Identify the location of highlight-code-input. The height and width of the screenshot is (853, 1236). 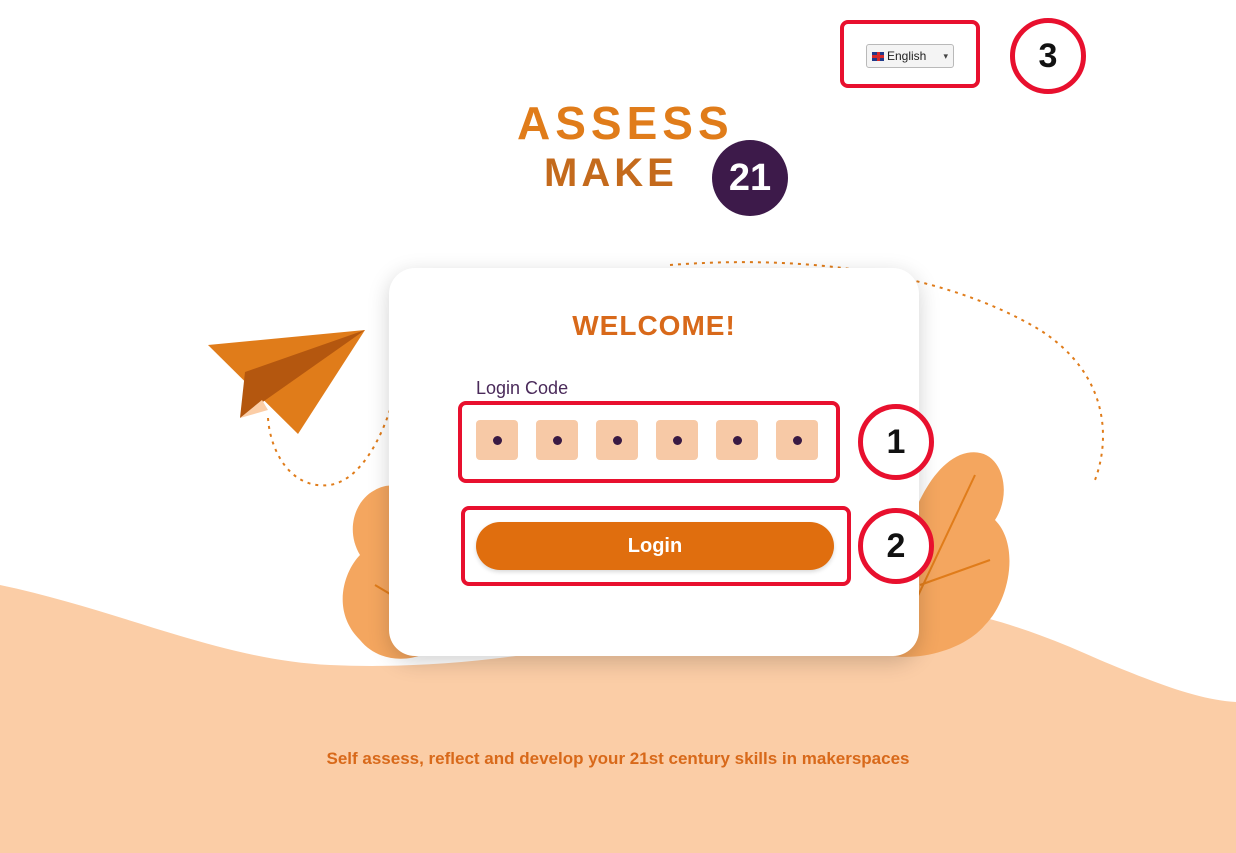
(649, 442).